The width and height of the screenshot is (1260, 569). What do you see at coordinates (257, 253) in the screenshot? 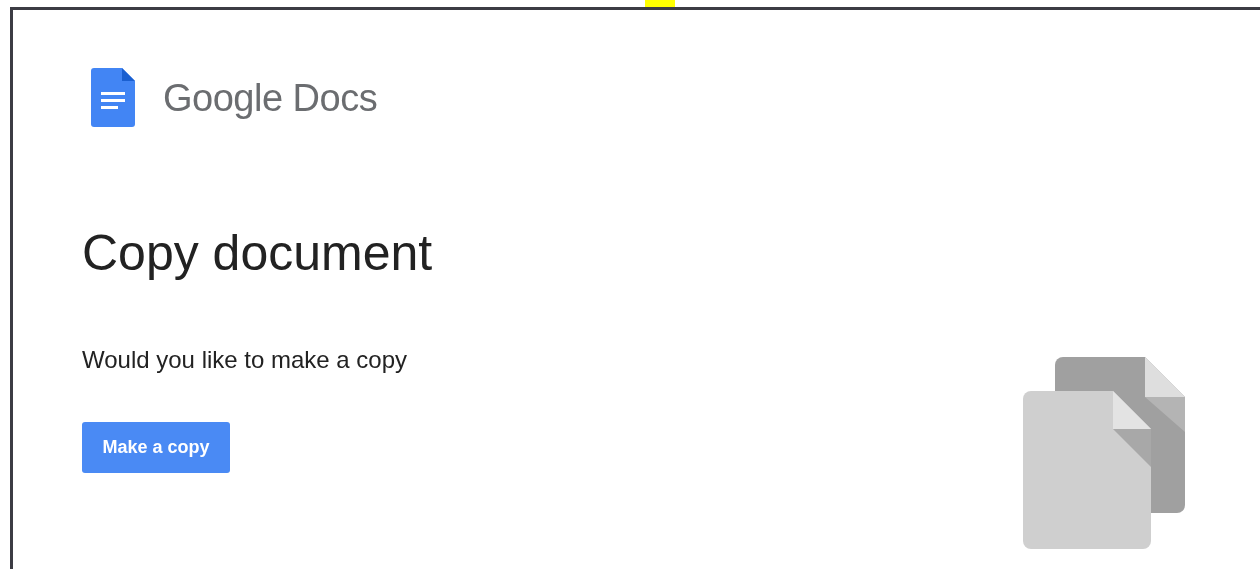
I see `page-title: Copy document` at bounding box center [257, 253].